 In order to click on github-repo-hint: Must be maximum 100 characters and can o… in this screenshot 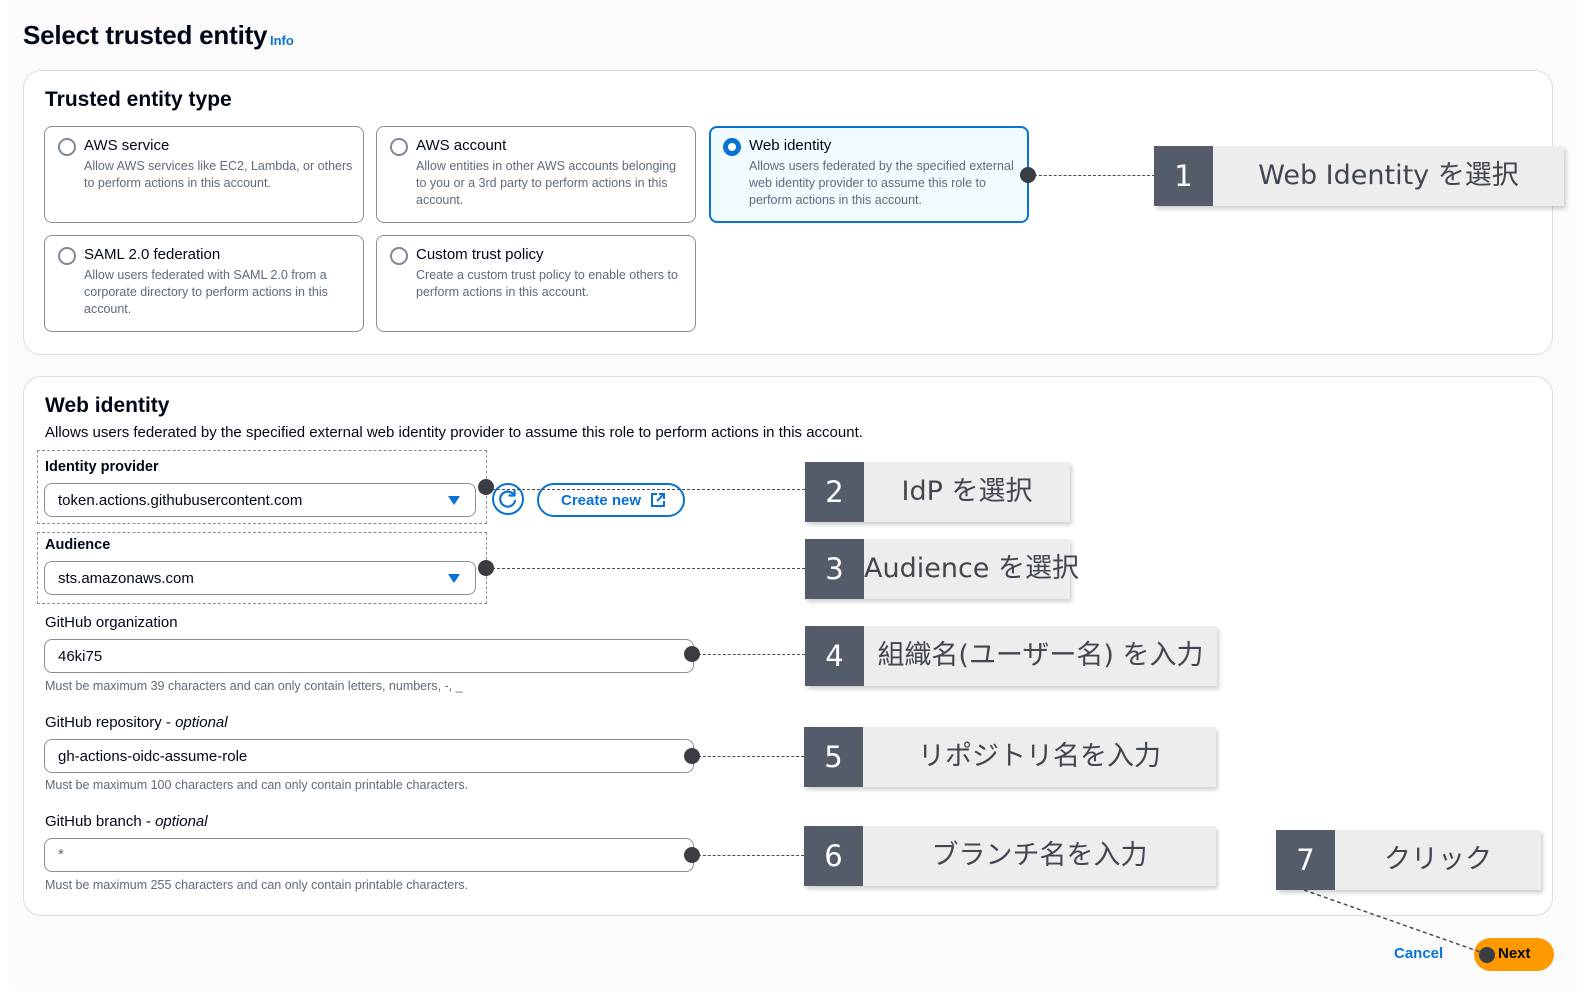, I will do `click(257, 785)`.